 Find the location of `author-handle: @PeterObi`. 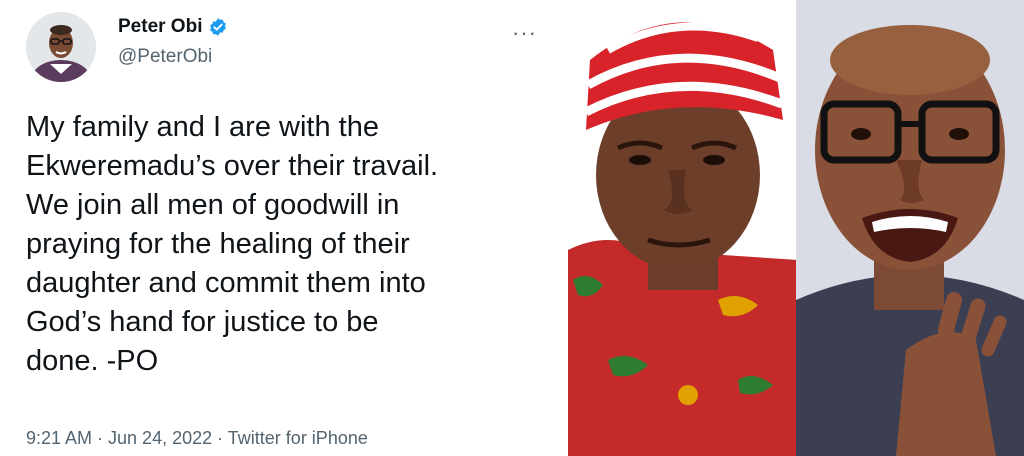

author-handle: @PeterObi is located at coordinates (165, 57).